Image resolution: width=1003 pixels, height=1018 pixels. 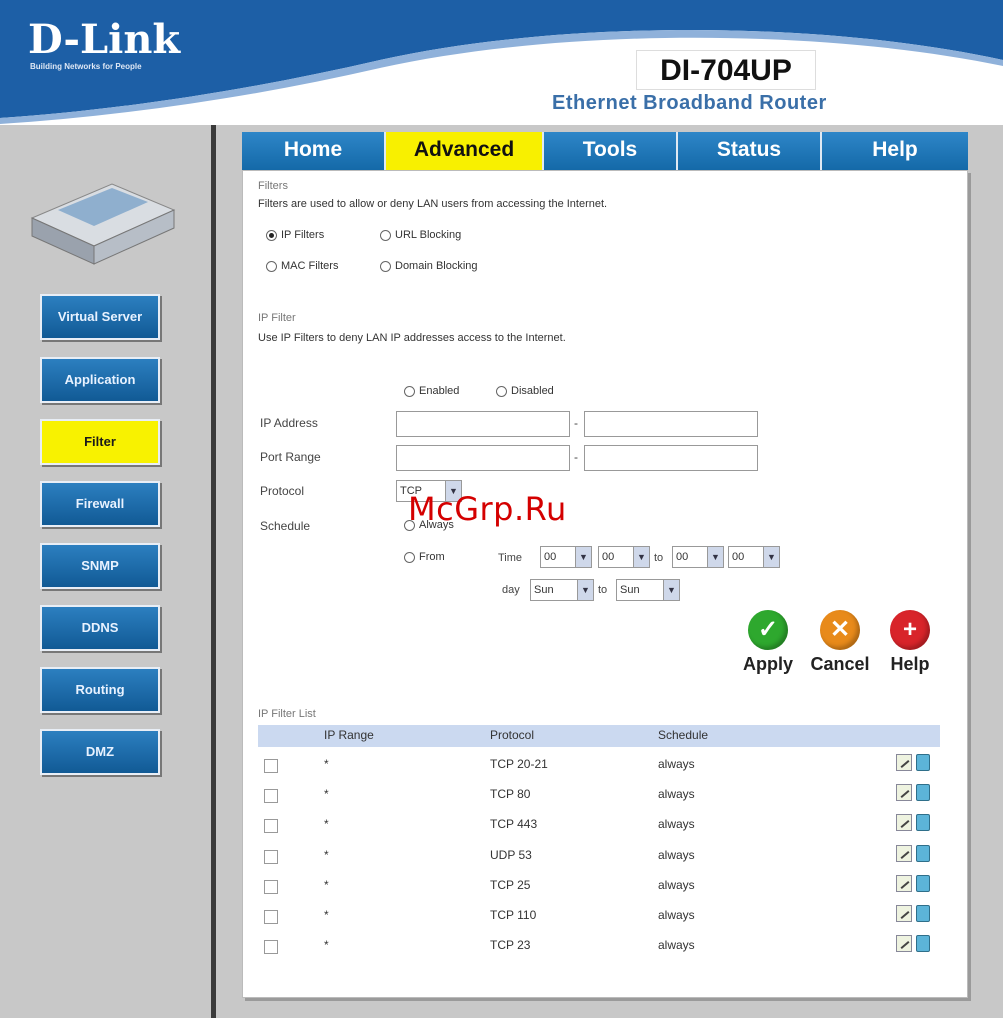 I want to click on radio-from: From, so click(x=424, y=557).